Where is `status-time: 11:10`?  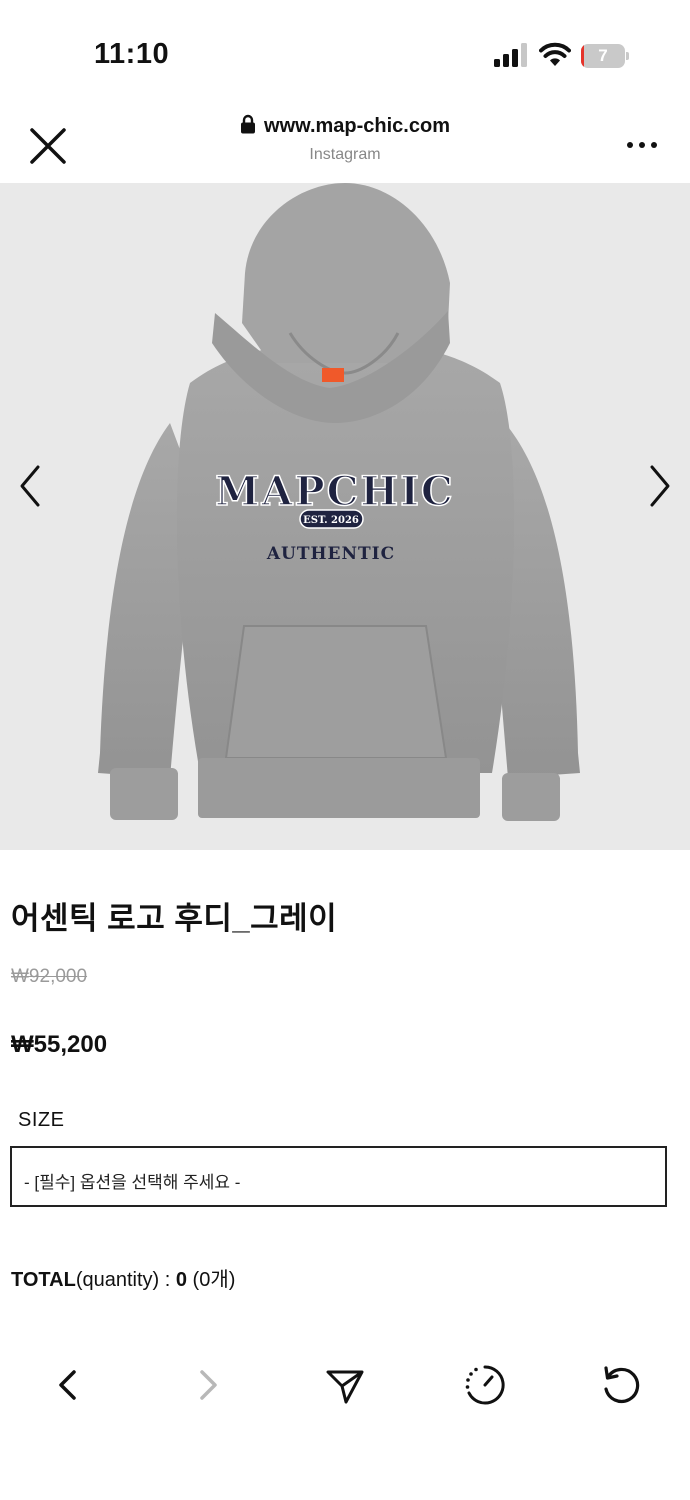 status-time: 11:10 is located at coordinates (132, 54).